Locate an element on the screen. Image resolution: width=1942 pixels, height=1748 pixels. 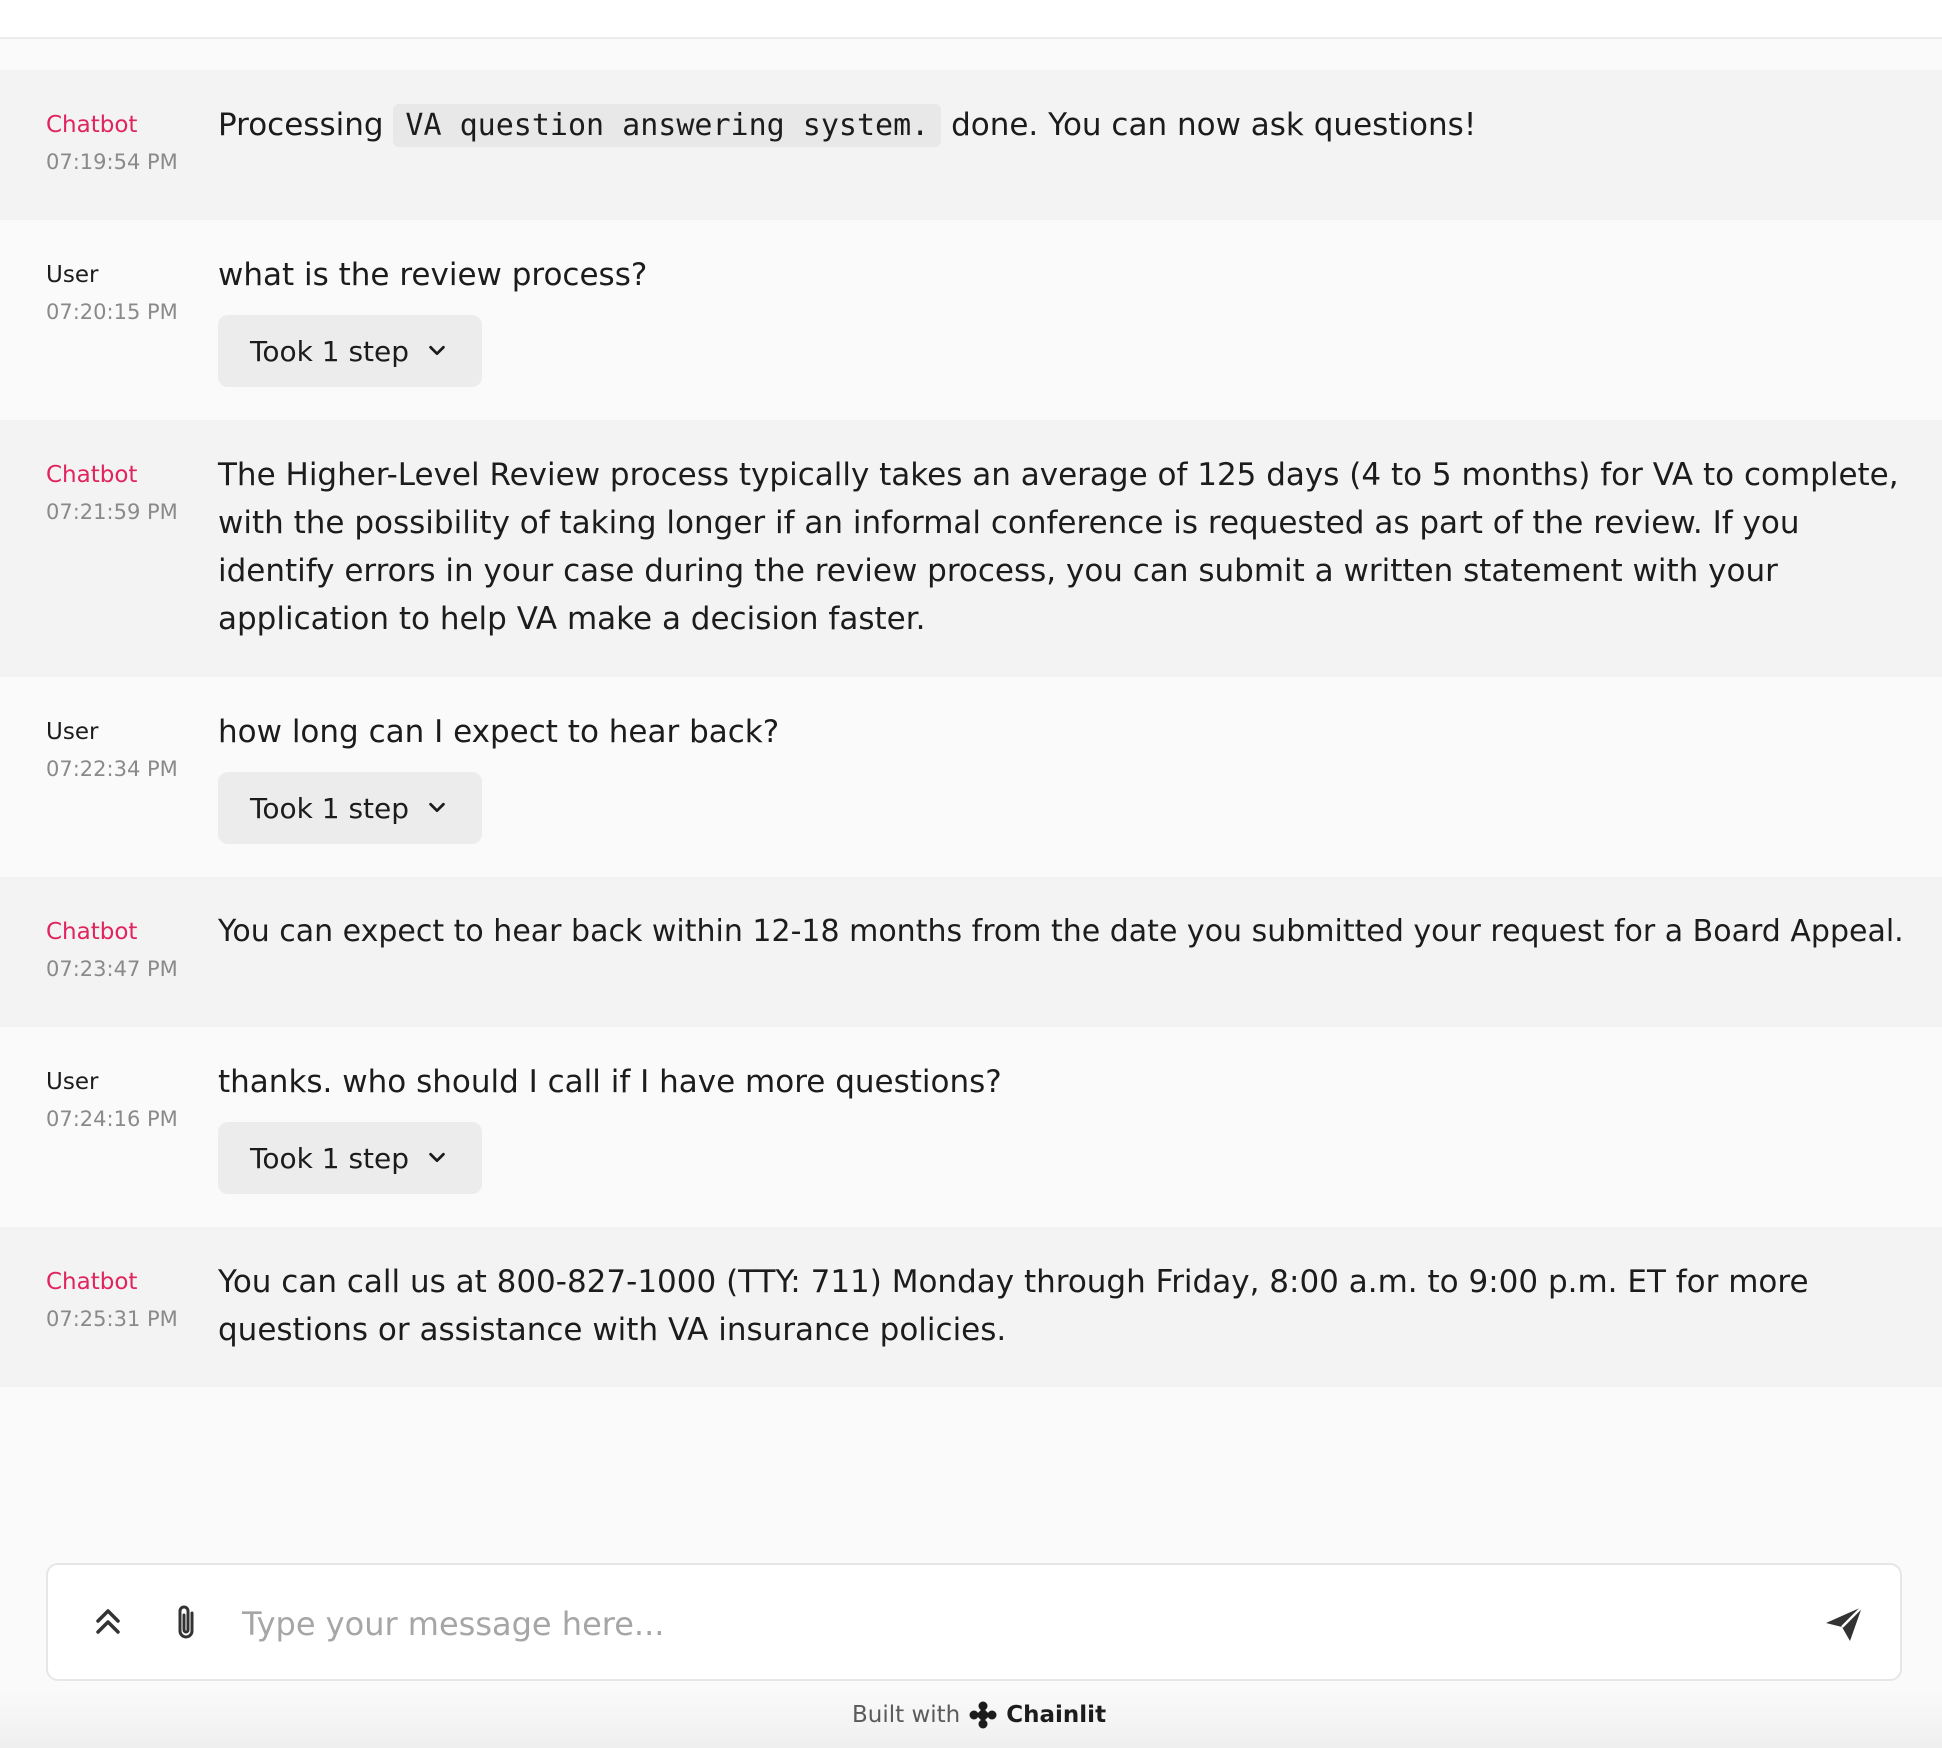
message-timestamp: 07:22:34 PM is located at coordinates (112, 769).